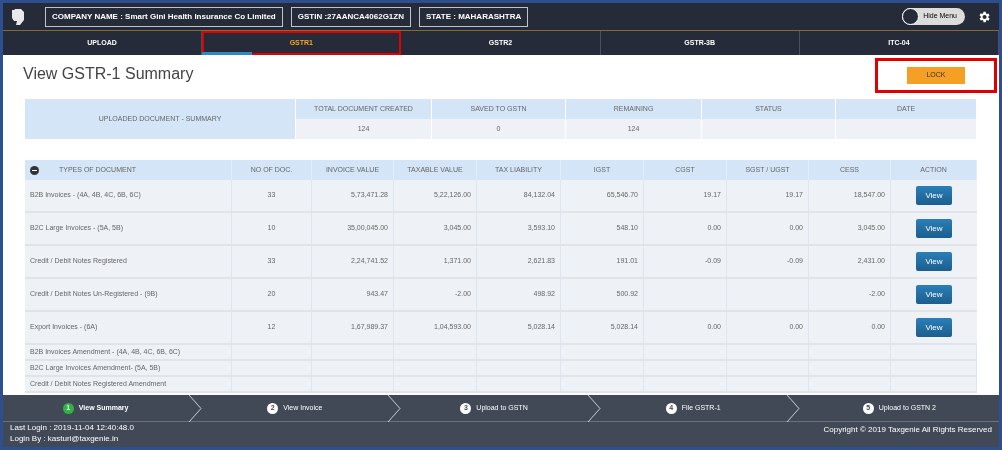 This screenshot has width=1002, height=450. What do you see at coordinates (474, 16) in the screenshot?
I see `state-label: STATE : MAHARASHTRA` at bounding box center [474, 16].